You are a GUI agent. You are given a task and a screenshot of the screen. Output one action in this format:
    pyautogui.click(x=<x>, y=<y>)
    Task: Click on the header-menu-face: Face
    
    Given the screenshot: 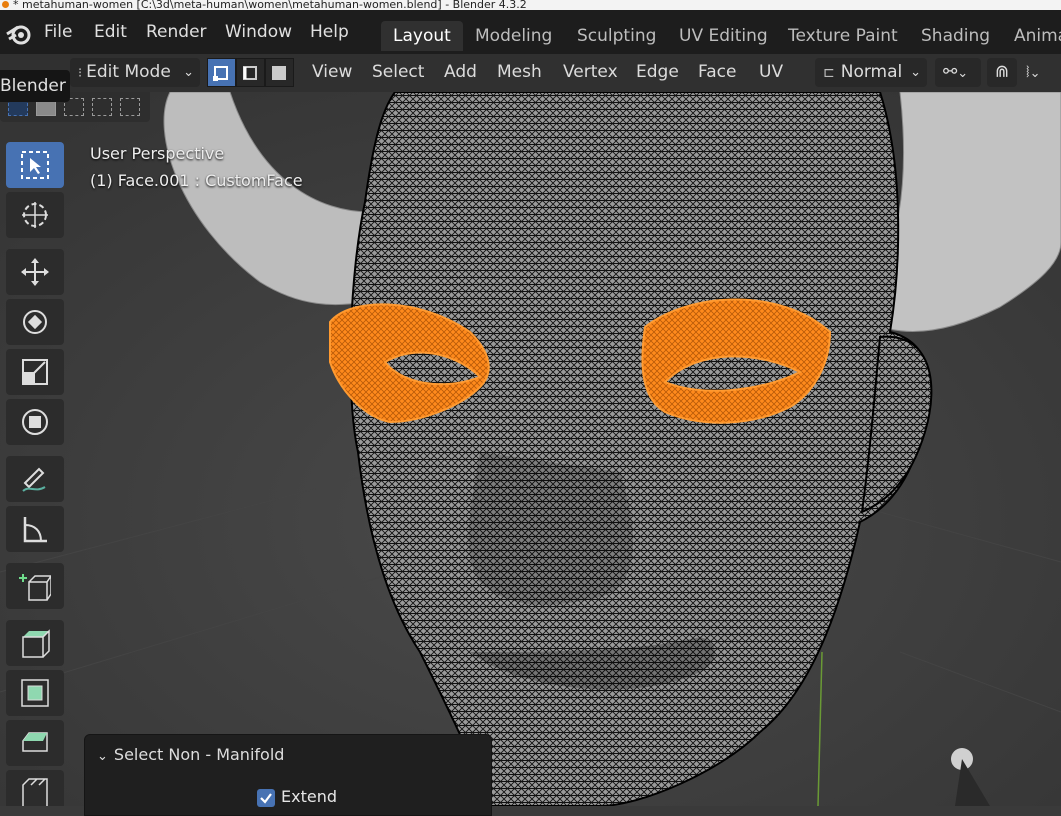 What is the action you would take?
    pyautogui.click(x=717, y=72)
    